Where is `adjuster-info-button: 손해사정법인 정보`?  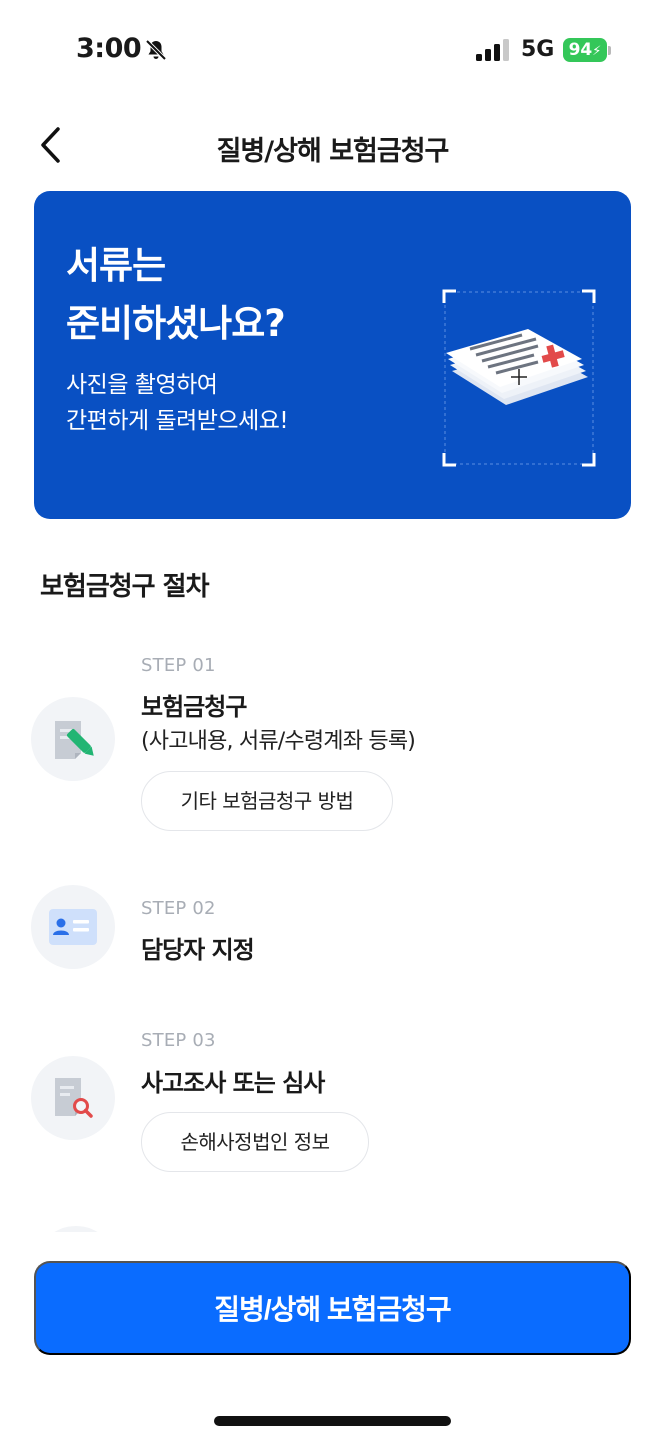 adjuster-info-button: 손해사정법인 정보 is located at coordinates (255, 1142).